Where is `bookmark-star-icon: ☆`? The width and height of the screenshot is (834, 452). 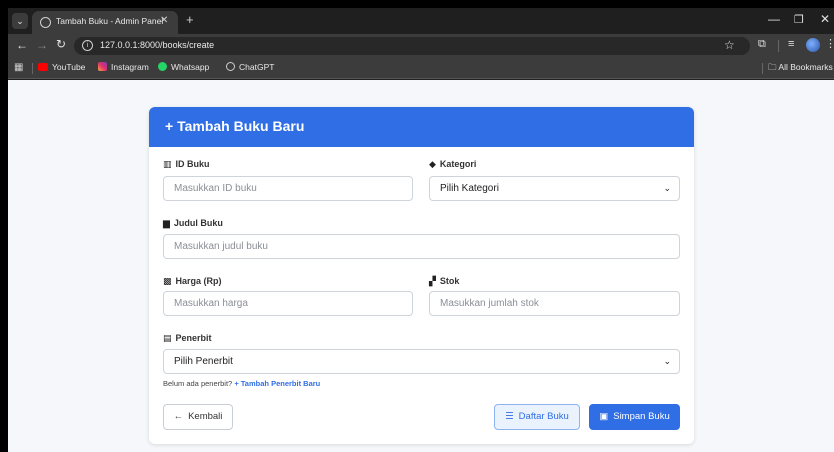
bookmark-star-icon: ☆ is located at coordinates (729, 45).